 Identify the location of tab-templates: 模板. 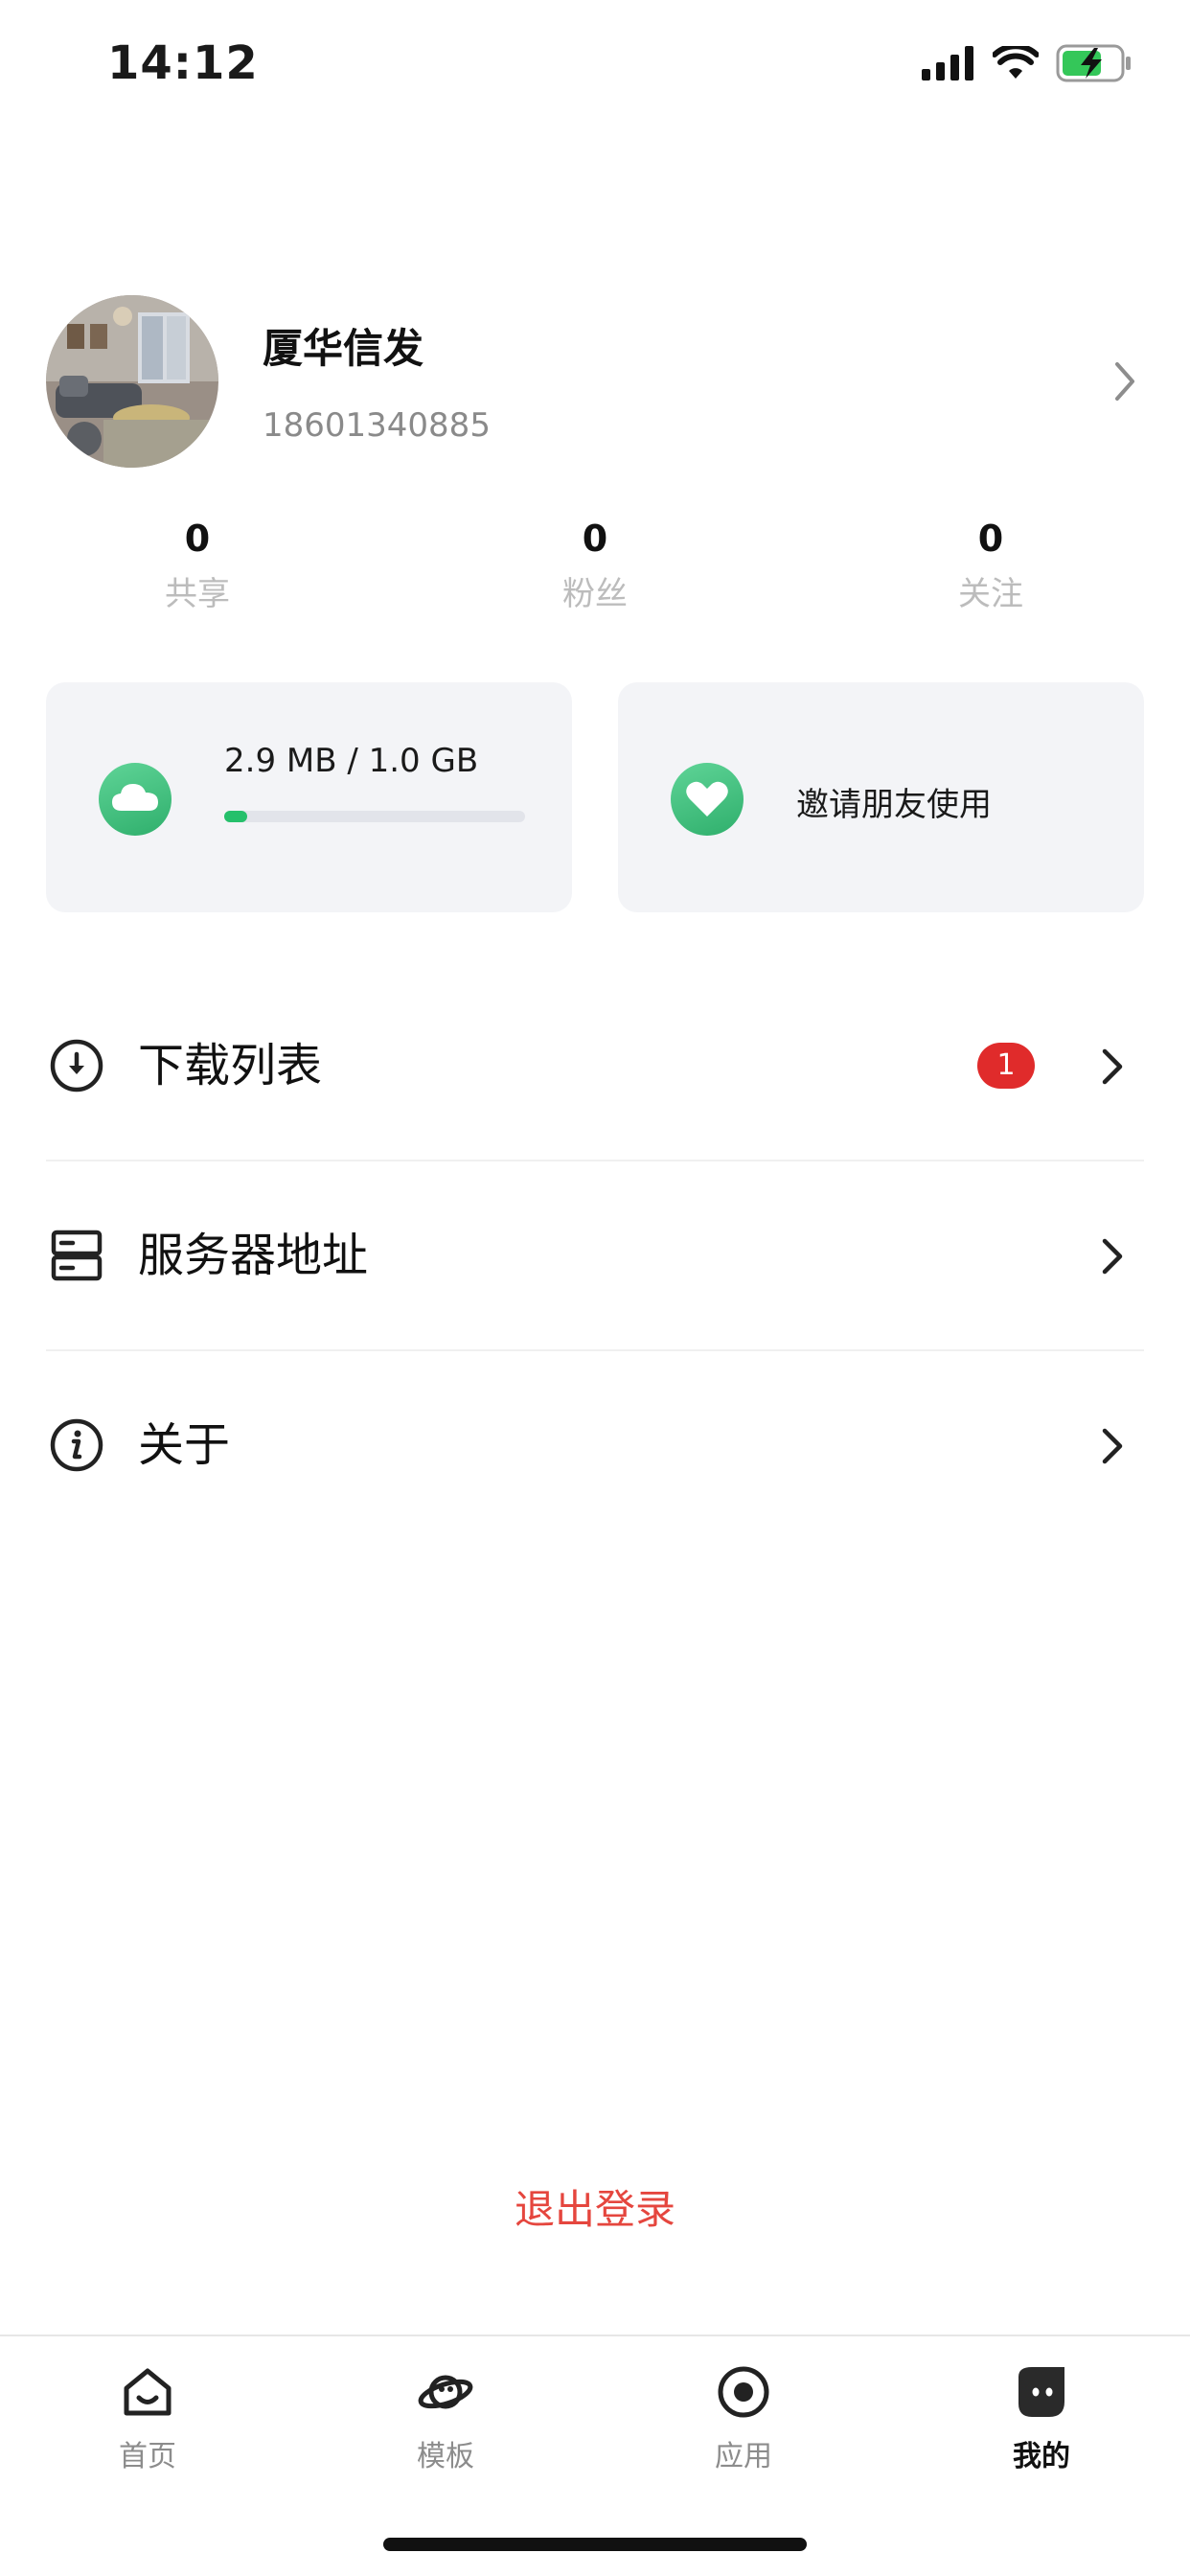
(445, 2418).